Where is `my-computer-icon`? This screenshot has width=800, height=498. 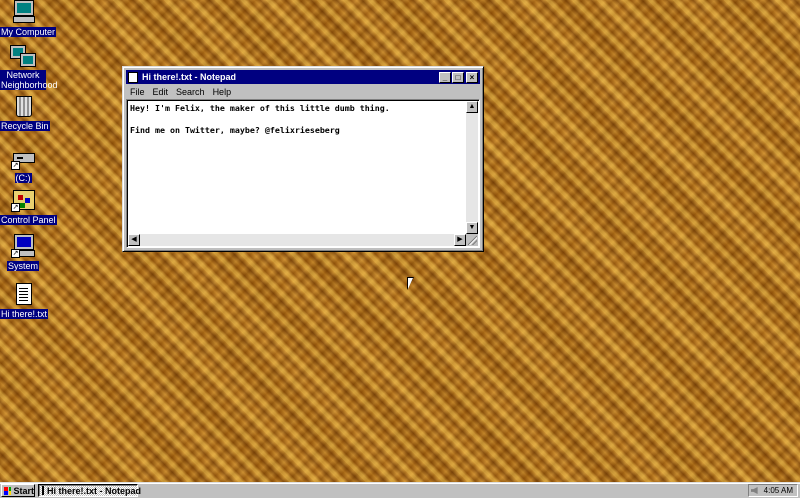
my-computer-icon is located at coordinates (23, 12).